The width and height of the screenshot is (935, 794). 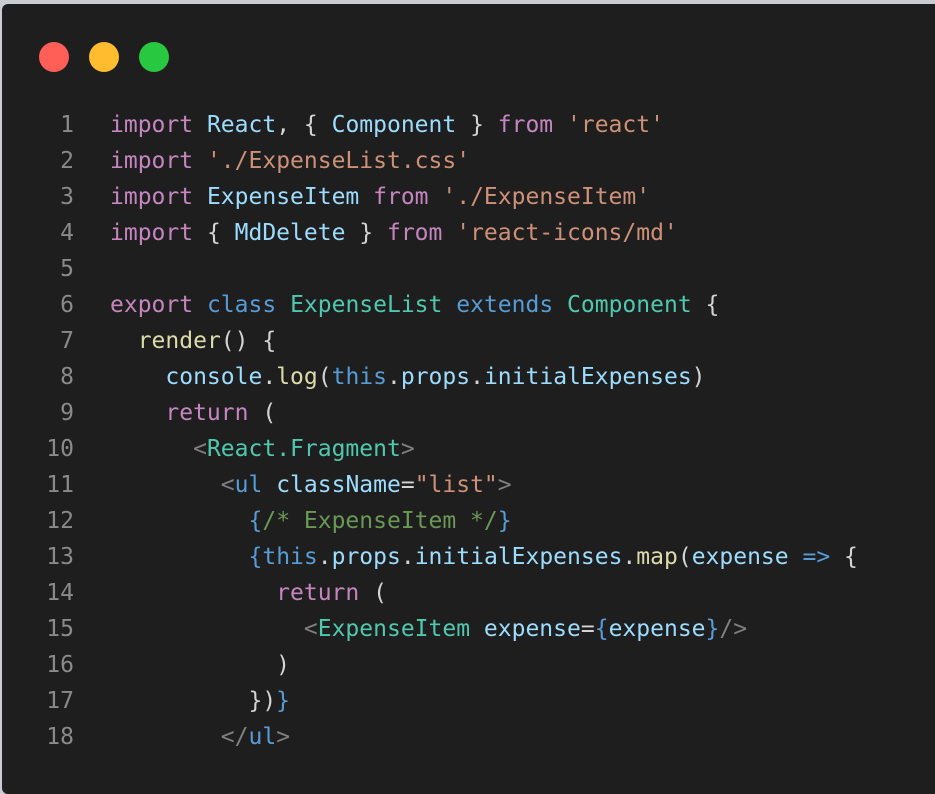 What do you see at coordinates (362, 197) in the screenshot?
I see `line-source: import ExpenseItem from './ExpenseItem'` at bounding box center [362, 197].